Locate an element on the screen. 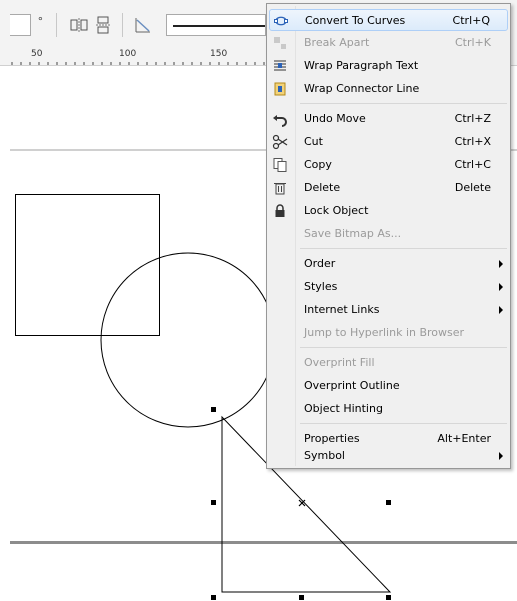 This screenshot has height=601, width=517. menu-item-overprint-fill: Overprint Fill is located at coordinates (388, 363).